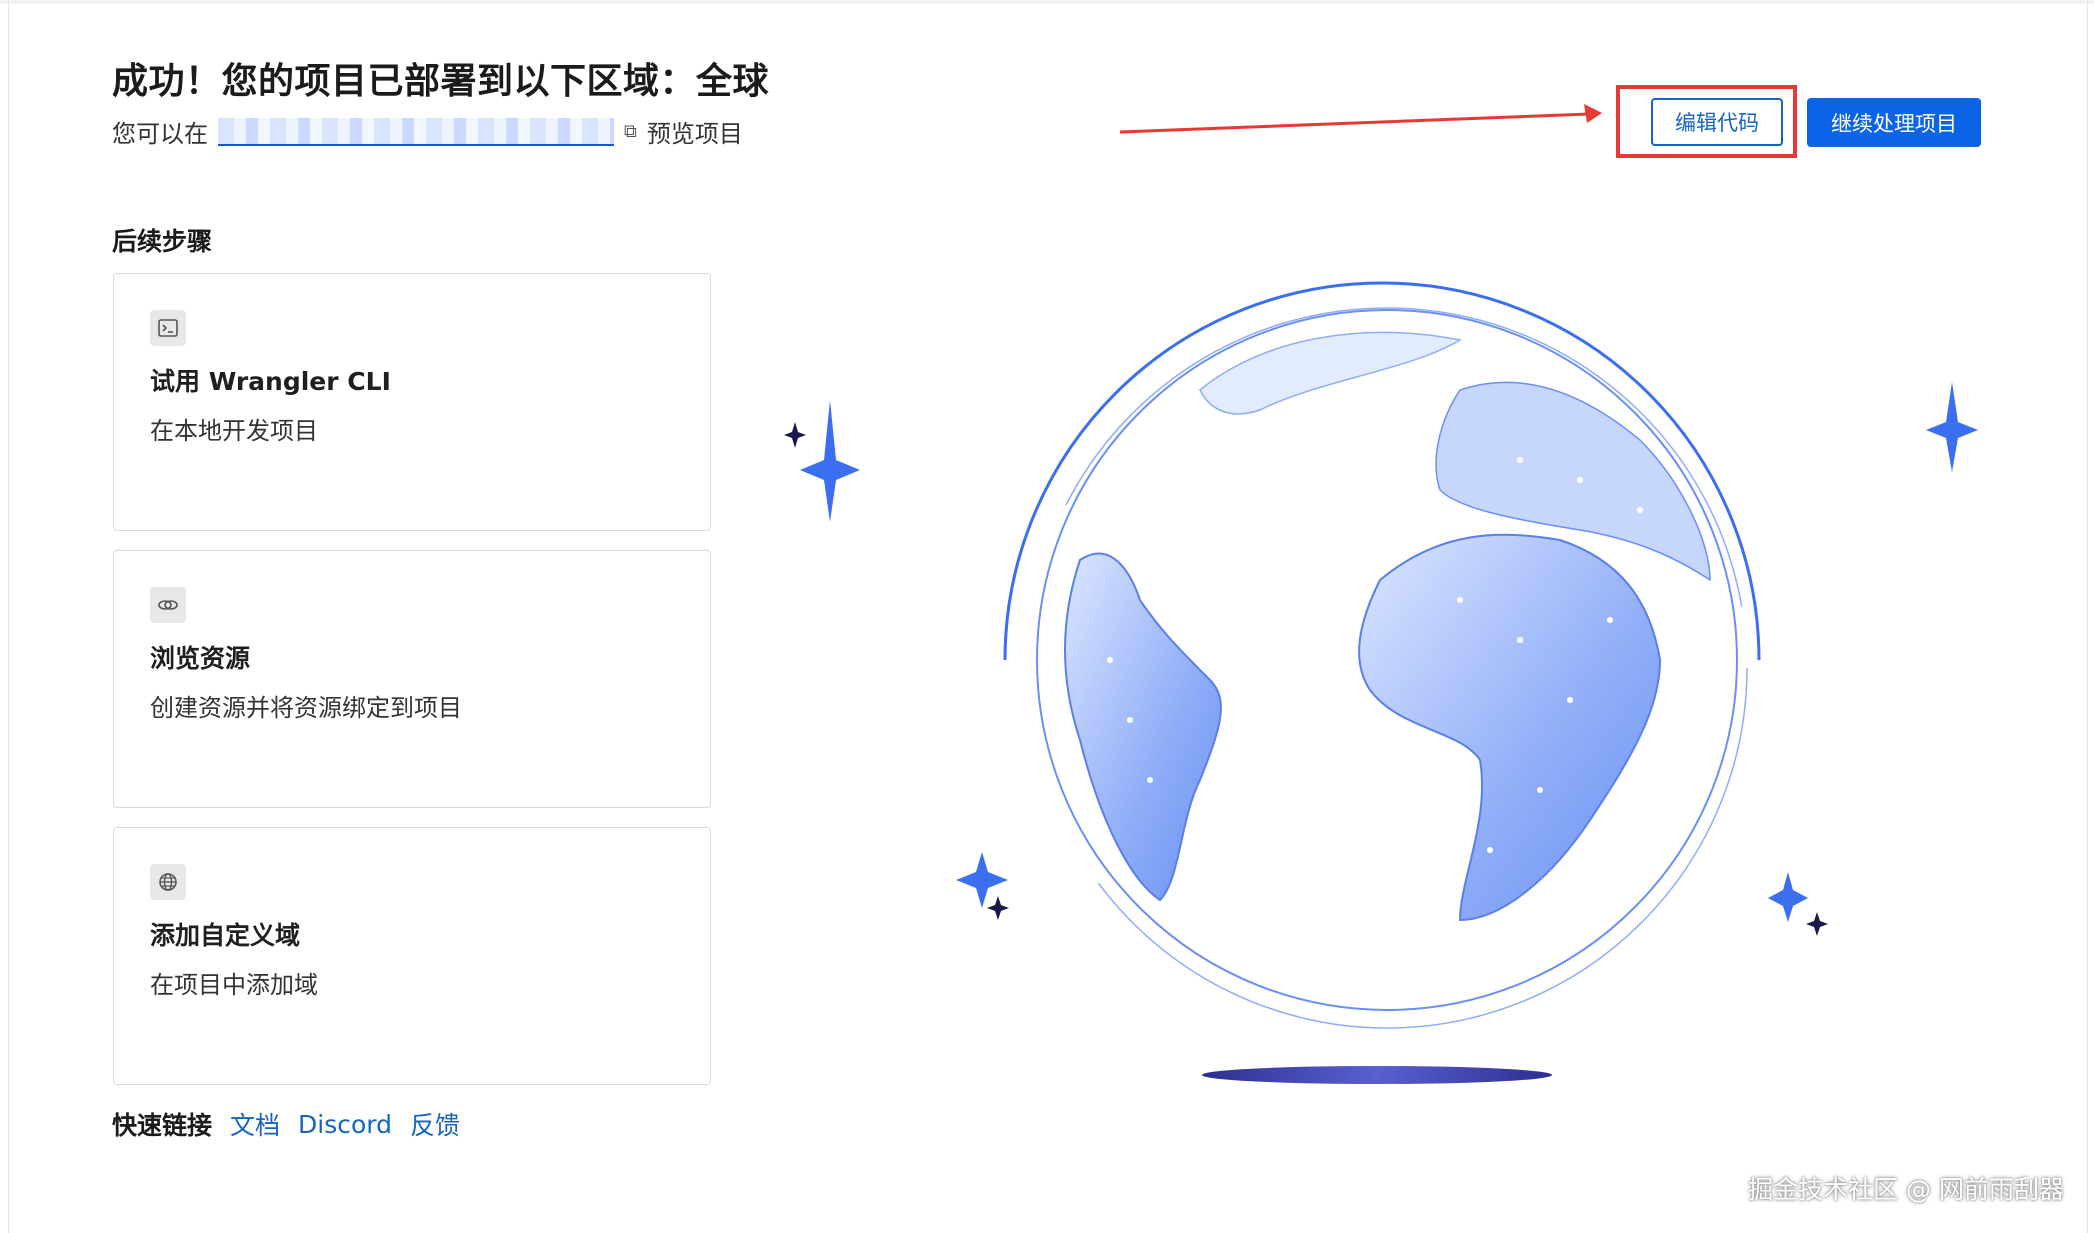 The image size is (2094, 1233). What do you see at coordinates (412, 402) in the screenshot?
I see `card-wrangler-cli: 试用 Wrangler CLI 在本地开发项目` at bounding box center [412, 402].